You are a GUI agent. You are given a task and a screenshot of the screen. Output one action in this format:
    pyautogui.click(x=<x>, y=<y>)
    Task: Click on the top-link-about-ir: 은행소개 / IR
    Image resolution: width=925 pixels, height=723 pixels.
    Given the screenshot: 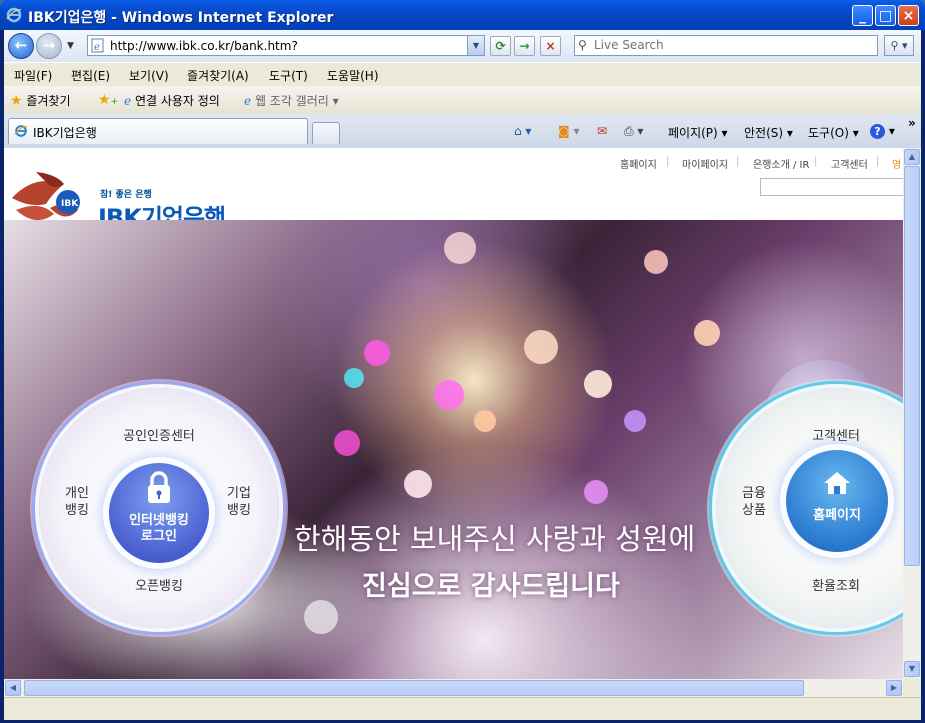 What is the action you would take?
    pyautogui.click(x=781, y=163)
    